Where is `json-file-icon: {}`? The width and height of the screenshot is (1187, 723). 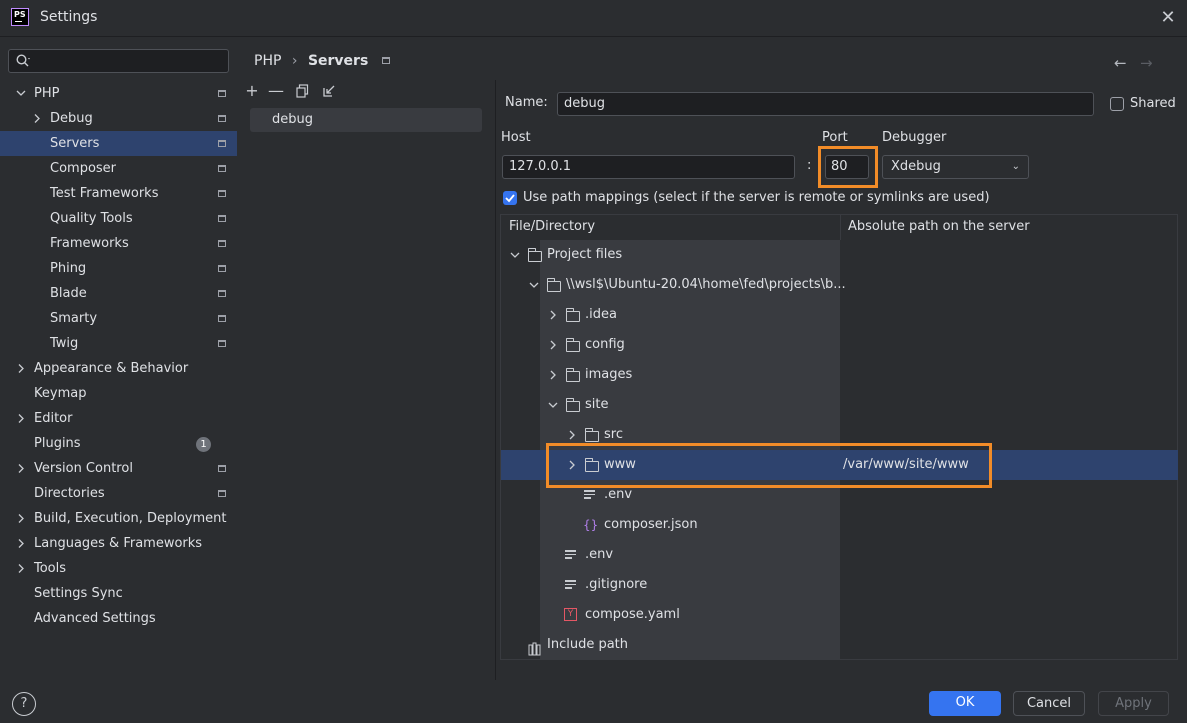
json-file-icon: {} is located at coordinates (591, 525).